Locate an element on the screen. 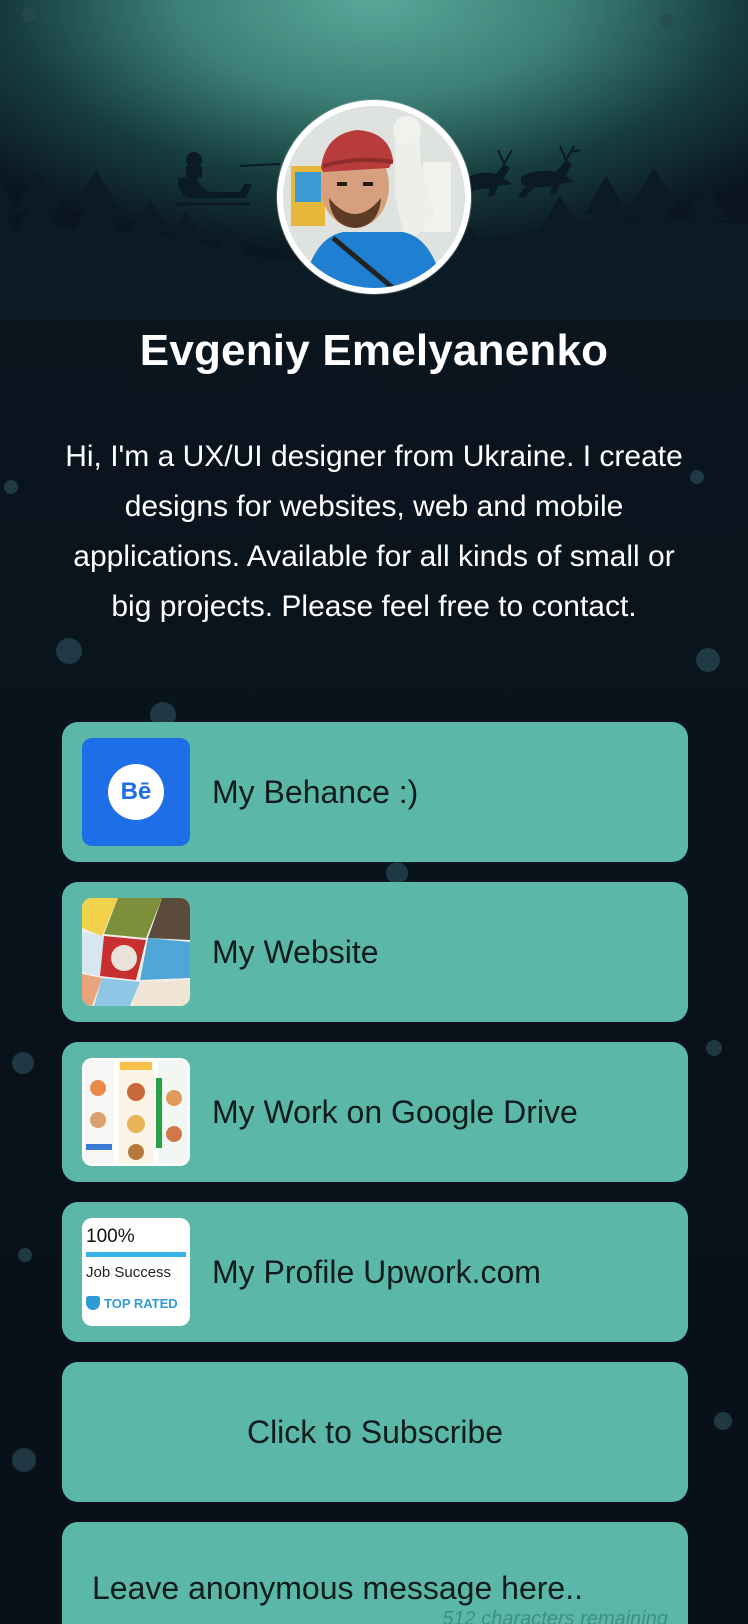 The height and width of the screenshot is (1624, 748). app-screens-image is located at coordinates (136, 1112).